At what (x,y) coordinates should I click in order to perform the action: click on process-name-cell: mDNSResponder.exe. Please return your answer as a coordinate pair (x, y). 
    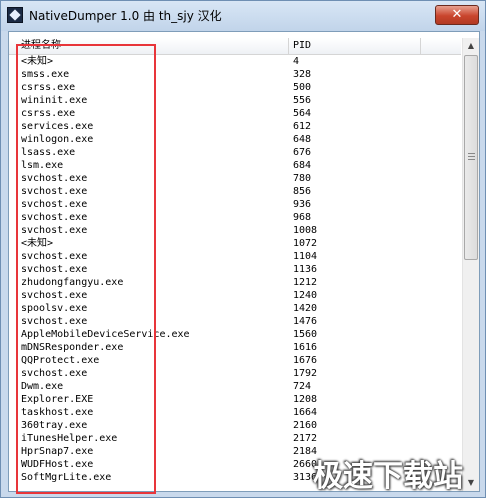
    Looking at the image, I should click on (72, 347).